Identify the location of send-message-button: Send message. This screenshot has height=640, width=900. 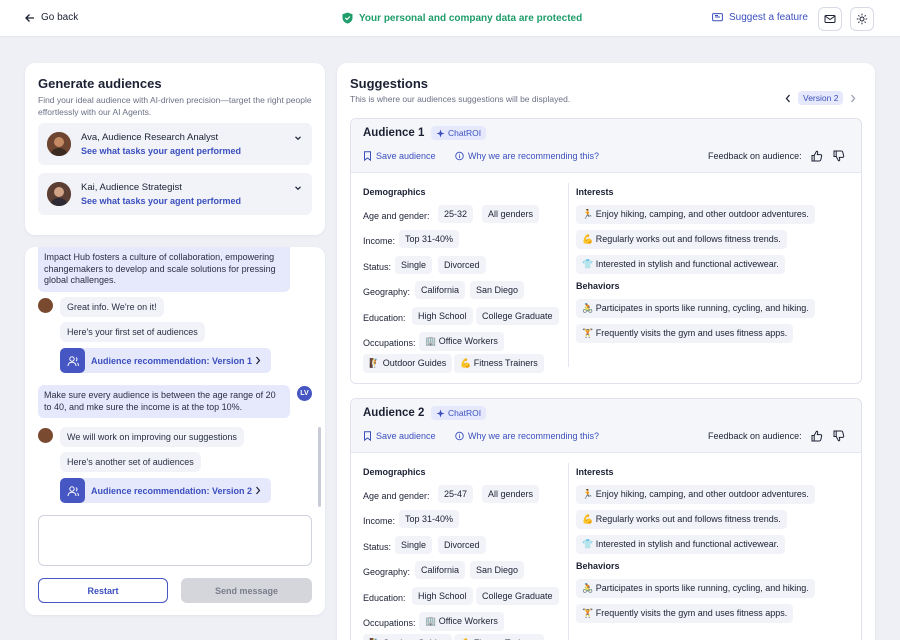
(246, 590).